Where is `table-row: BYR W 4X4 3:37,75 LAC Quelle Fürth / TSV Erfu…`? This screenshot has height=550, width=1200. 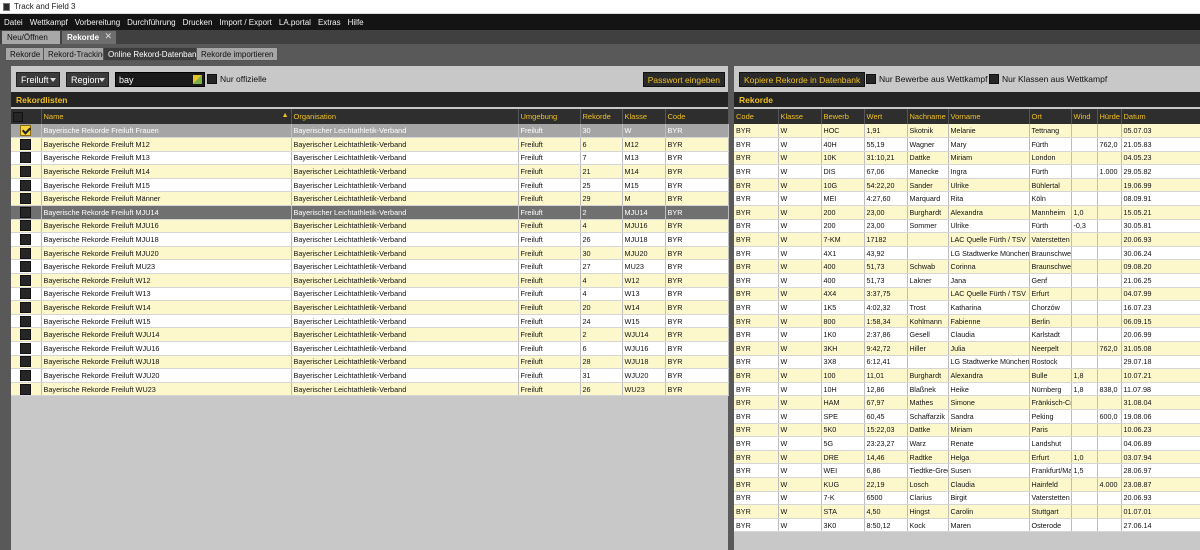 table-row: BYR W 4X4 3:37,75 LAC Quelle Fürth / TSV Erfu… is located at coordinates (967, 294).